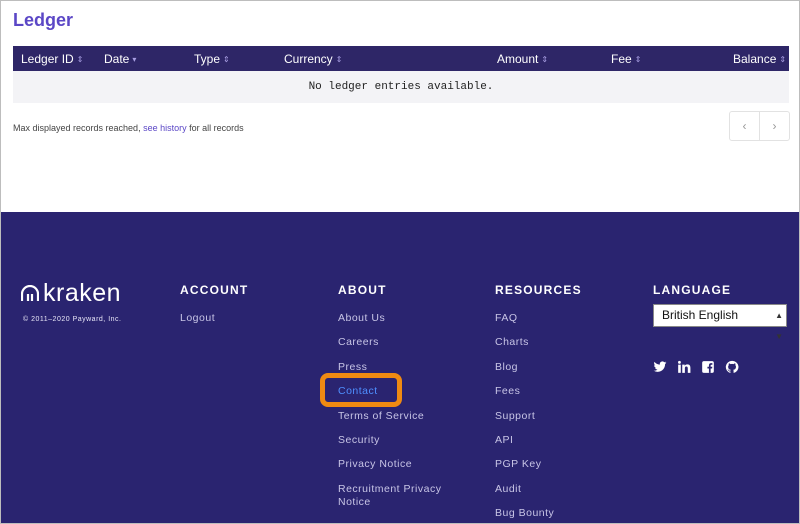 The image size is (800, 524). I want to click on page-title: Ledger, so click(43, 20).